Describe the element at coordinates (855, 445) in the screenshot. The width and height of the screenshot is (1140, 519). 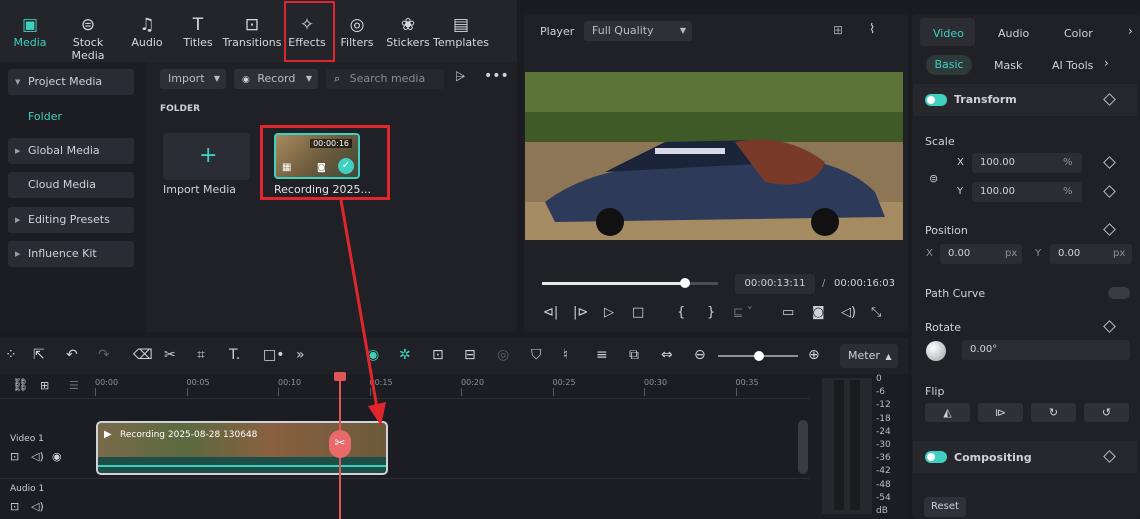
I see `meter-bar-right` at that location.